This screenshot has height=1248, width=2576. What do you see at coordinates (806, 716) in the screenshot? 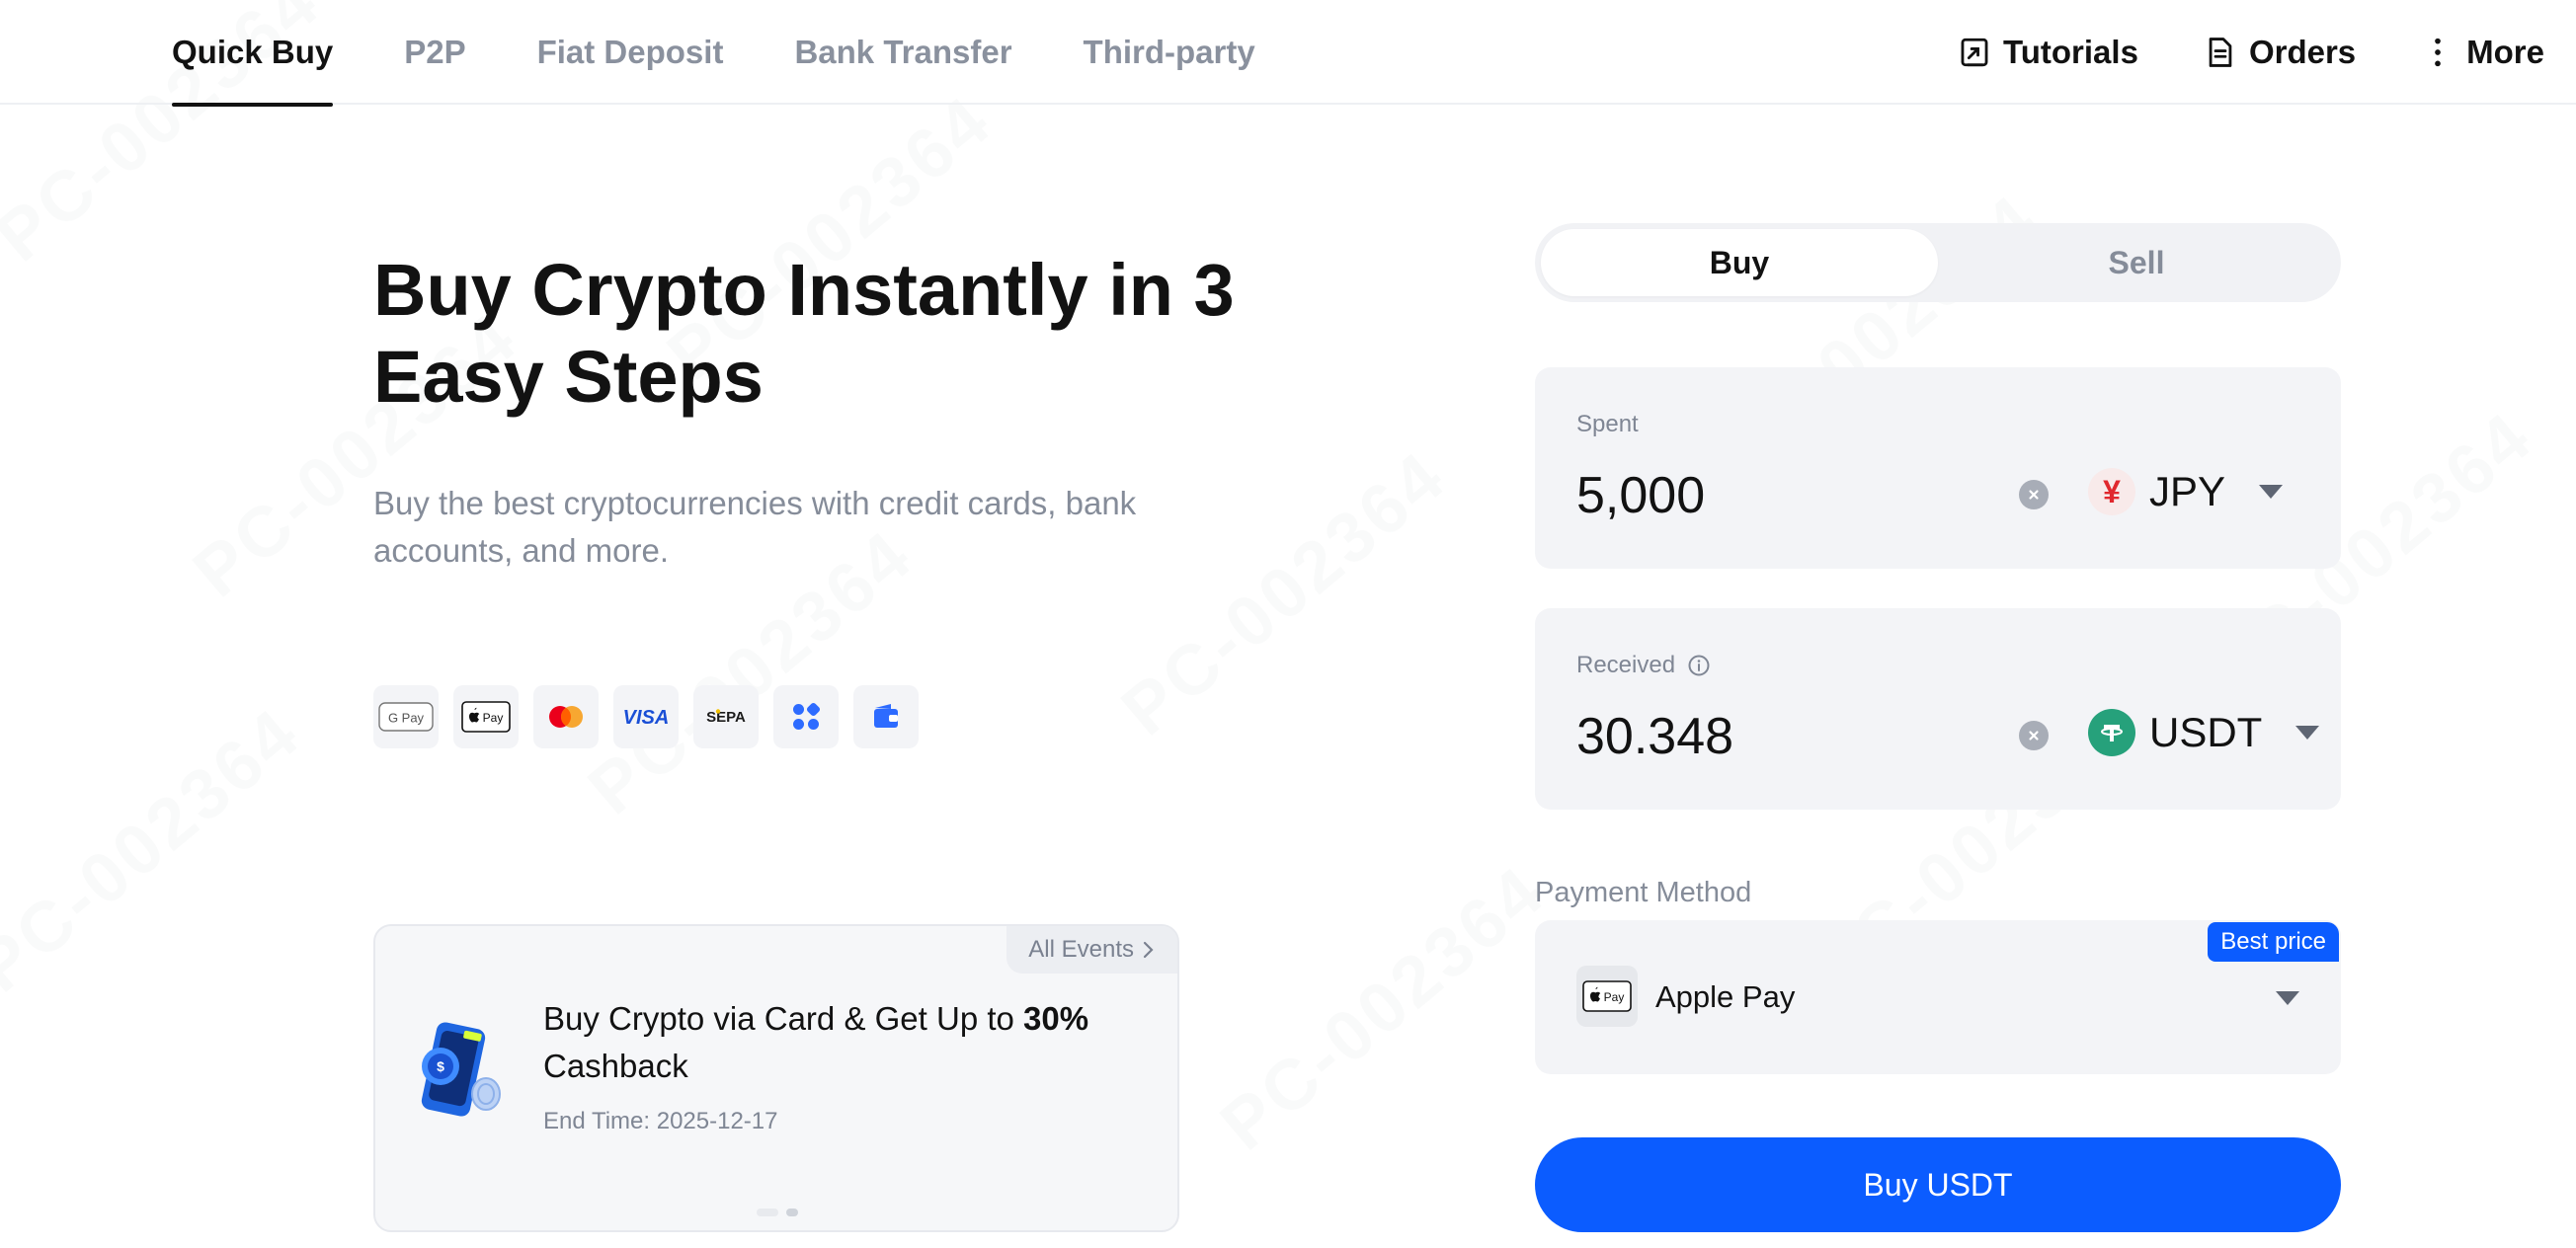
I see `binance-app-icon` at bounding box center [806, 716].